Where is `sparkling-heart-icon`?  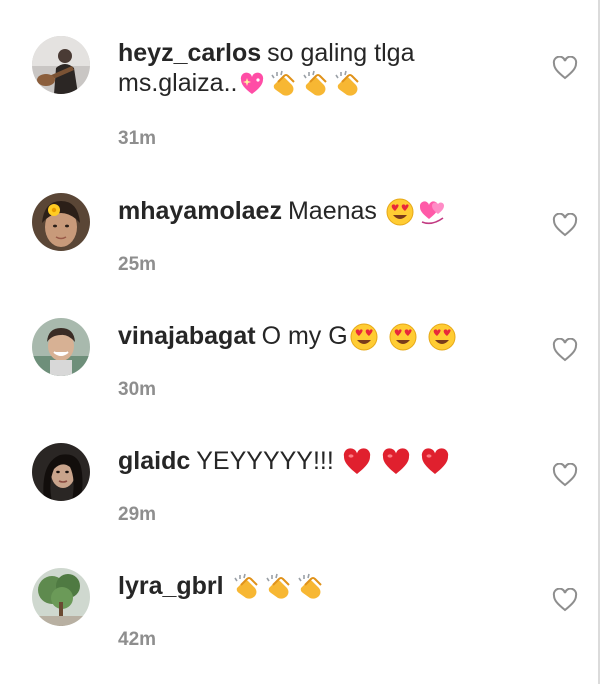
sparkling-heart-icon is located at coordinates (252, 84).